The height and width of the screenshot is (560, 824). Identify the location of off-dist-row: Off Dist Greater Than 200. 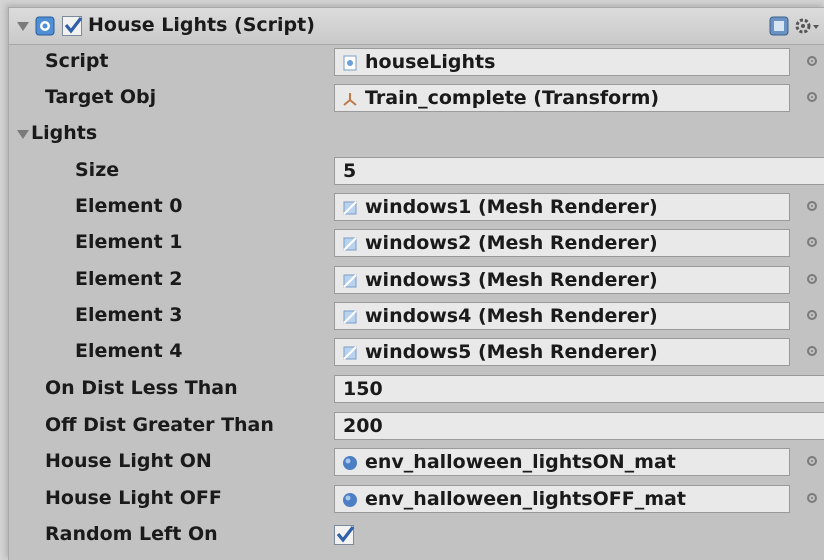
(416, 427).